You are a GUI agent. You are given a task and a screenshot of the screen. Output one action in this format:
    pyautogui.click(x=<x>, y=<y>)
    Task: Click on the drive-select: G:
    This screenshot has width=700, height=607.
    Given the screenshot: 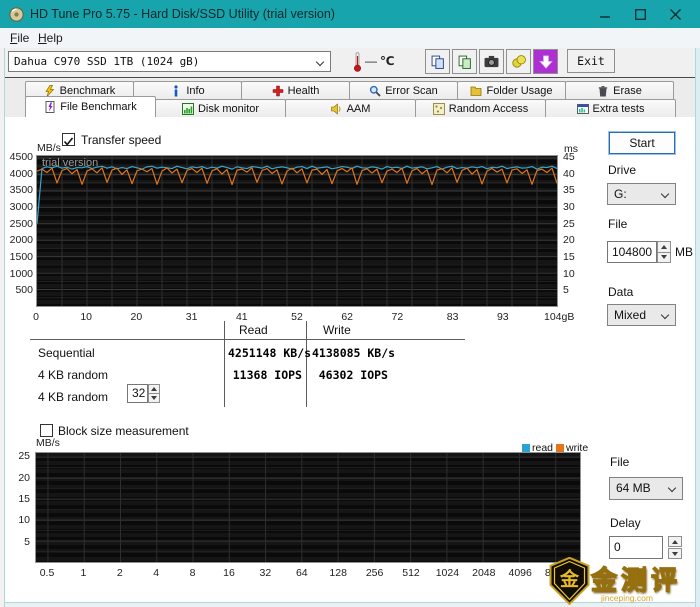 What is the action you would take?
    pyautogui.click(x=641, y=194)
    